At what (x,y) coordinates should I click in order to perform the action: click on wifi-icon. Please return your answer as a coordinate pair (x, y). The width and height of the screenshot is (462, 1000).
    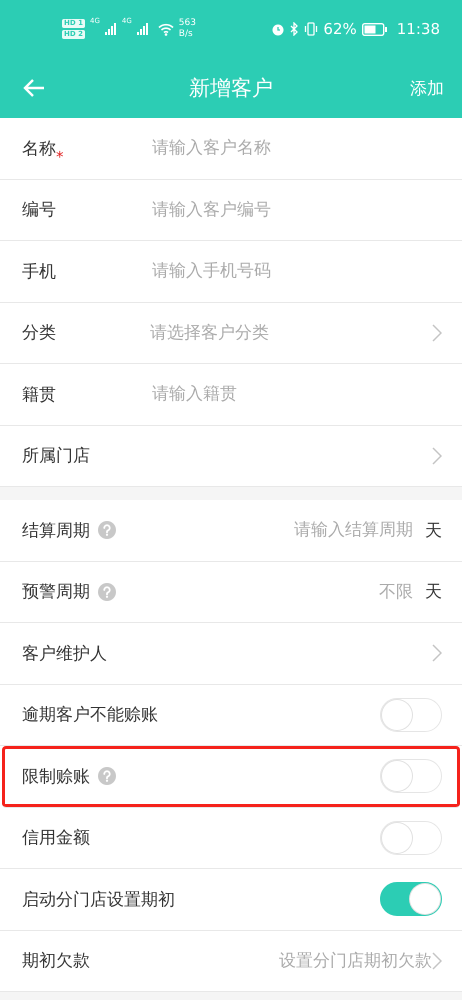
    Looking at the image, I should click on (166, 29).